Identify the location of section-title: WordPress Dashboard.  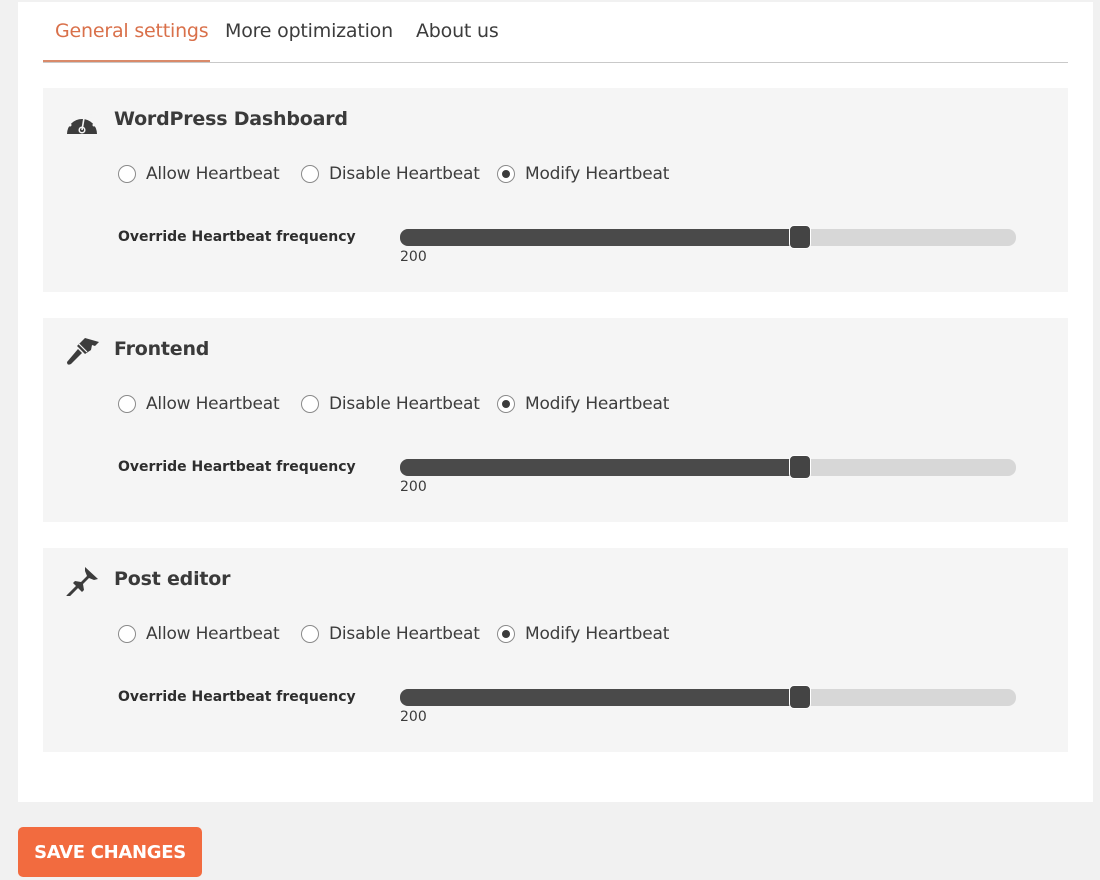
(231, 119).